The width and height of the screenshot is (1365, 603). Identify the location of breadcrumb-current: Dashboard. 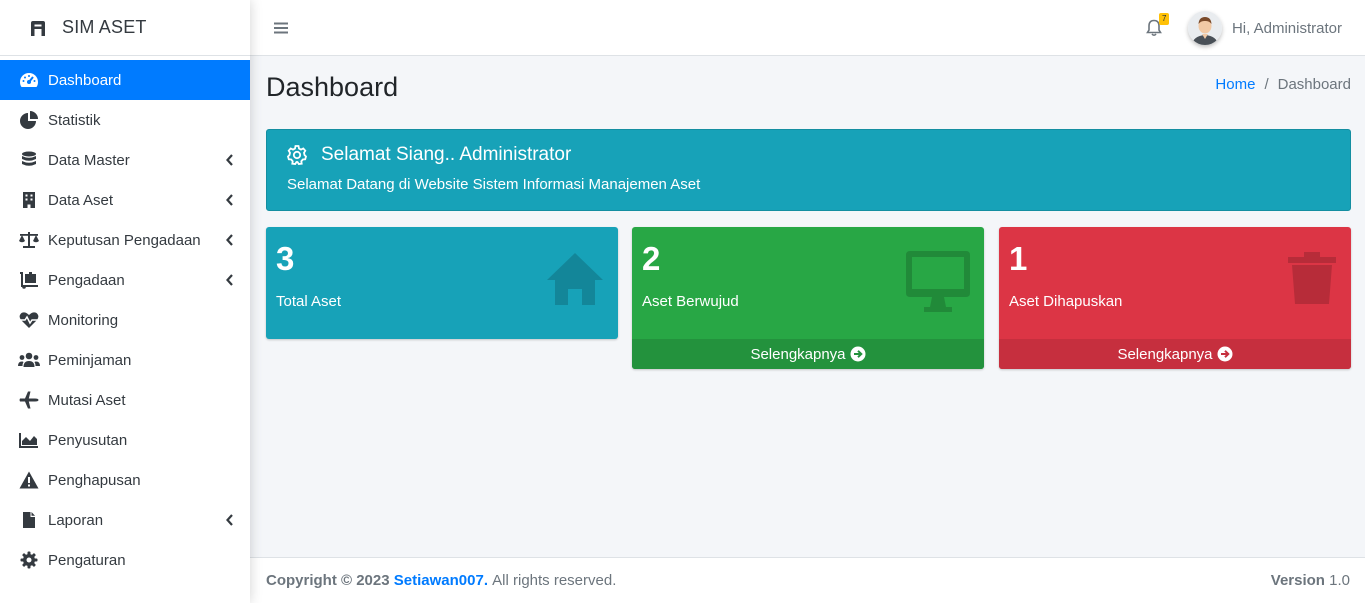
(1314, 84).